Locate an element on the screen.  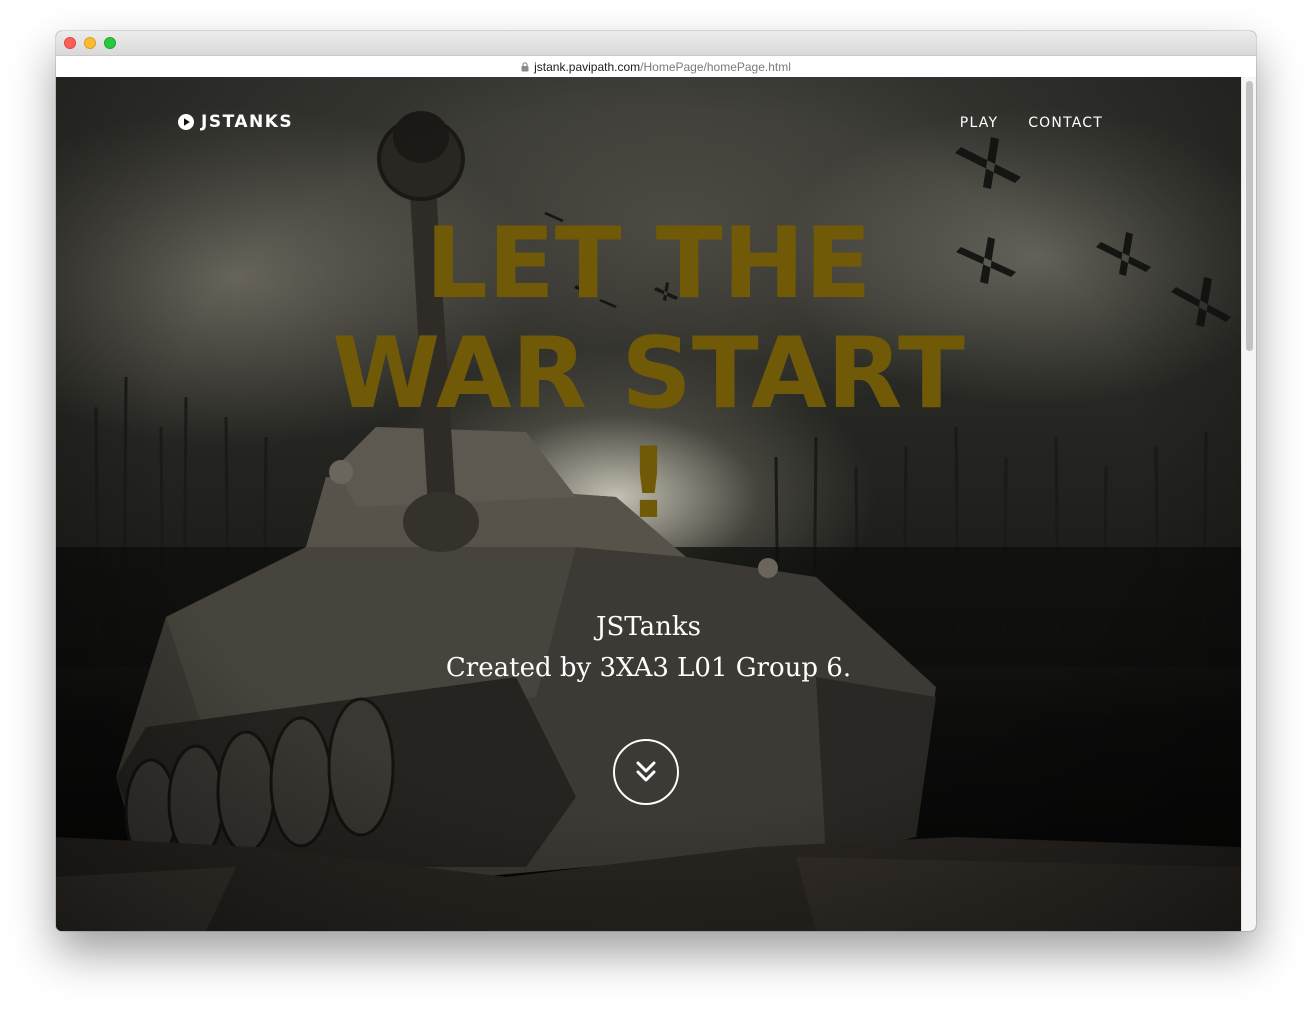
nav-link-contact: CONTACT is located at coordinates (1065, 123).